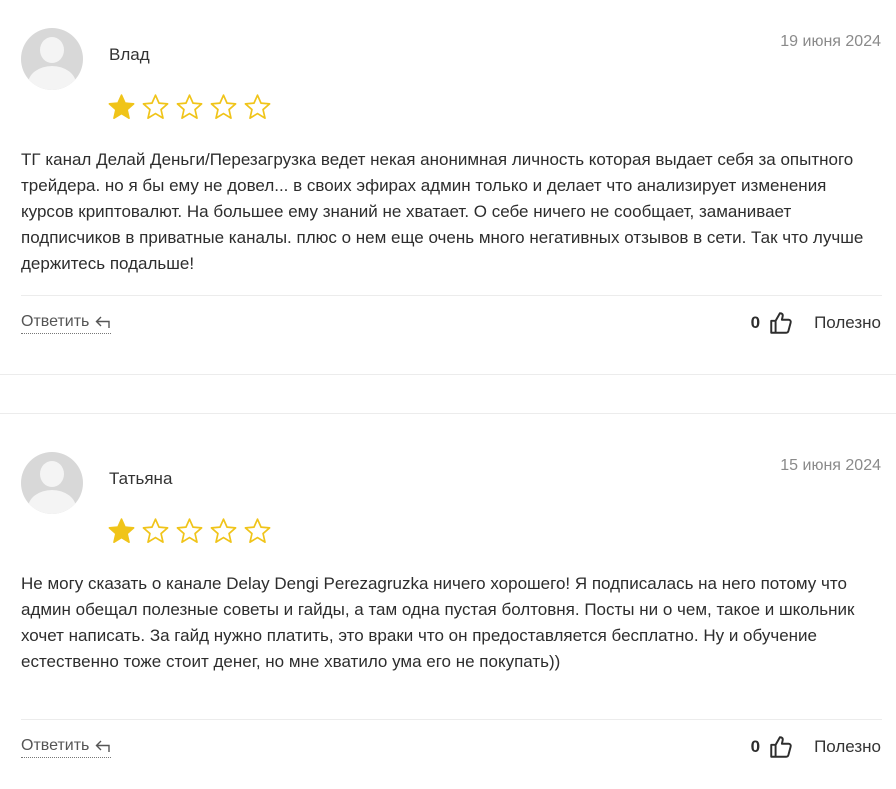 Image resolution: width=896 pixels, height=789 pixels. What do you see at coordinates (141, 478) in the screenshot?
I see `review-author: Татьяна` at bounding box center [141, 478].